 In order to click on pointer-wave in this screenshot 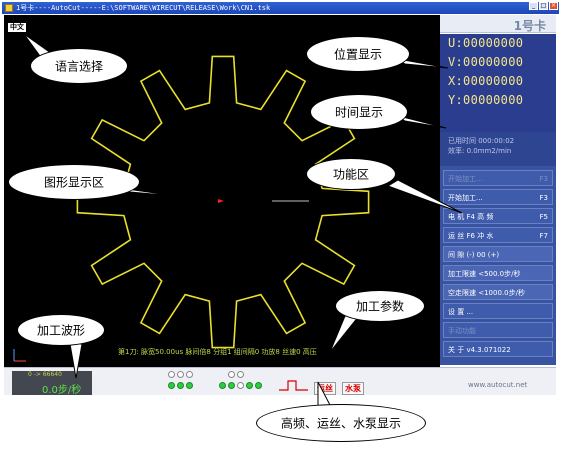, I will do `click(76, 361)`.